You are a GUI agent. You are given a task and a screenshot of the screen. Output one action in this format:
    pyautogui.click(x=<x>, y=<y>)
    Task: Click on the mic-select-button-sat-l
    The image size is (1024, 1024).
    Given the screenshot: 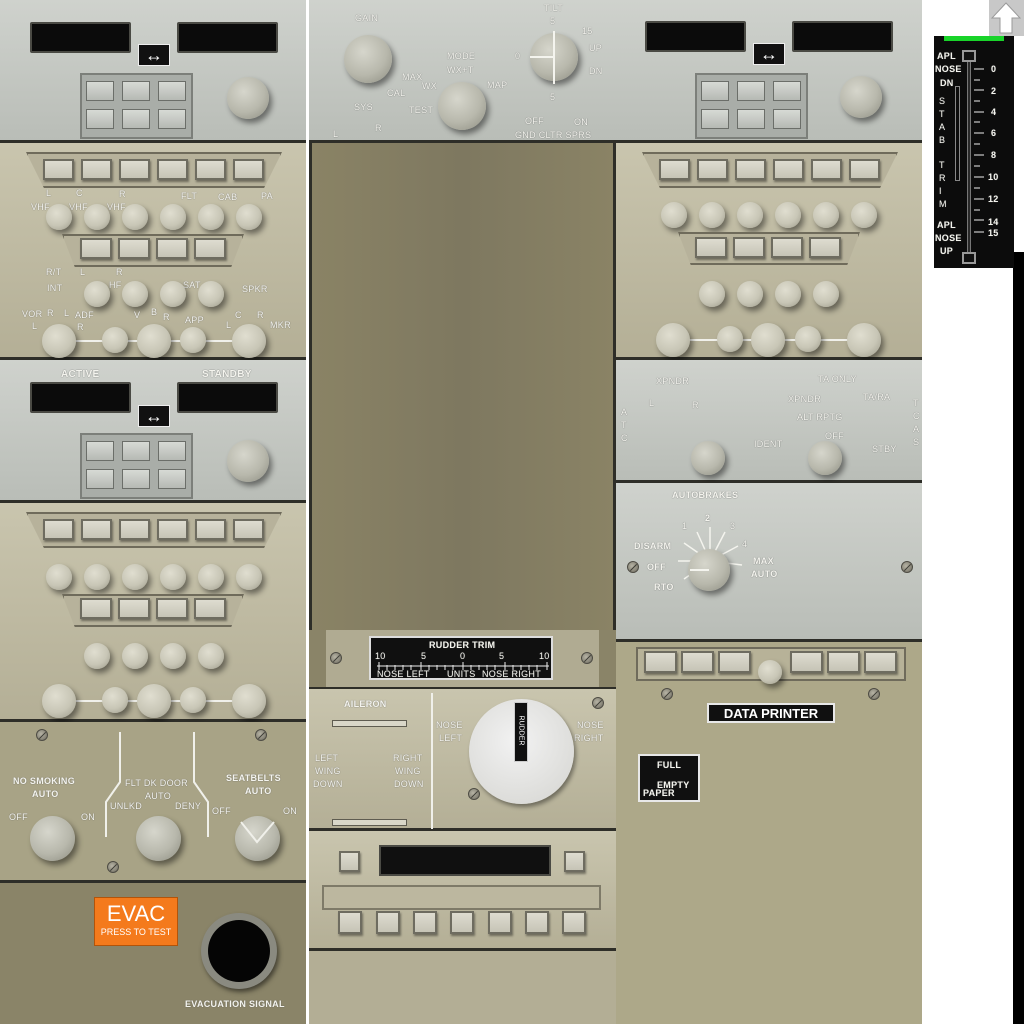 What is the action you would take?
    pyautogui.click(x=172, y=248)
    